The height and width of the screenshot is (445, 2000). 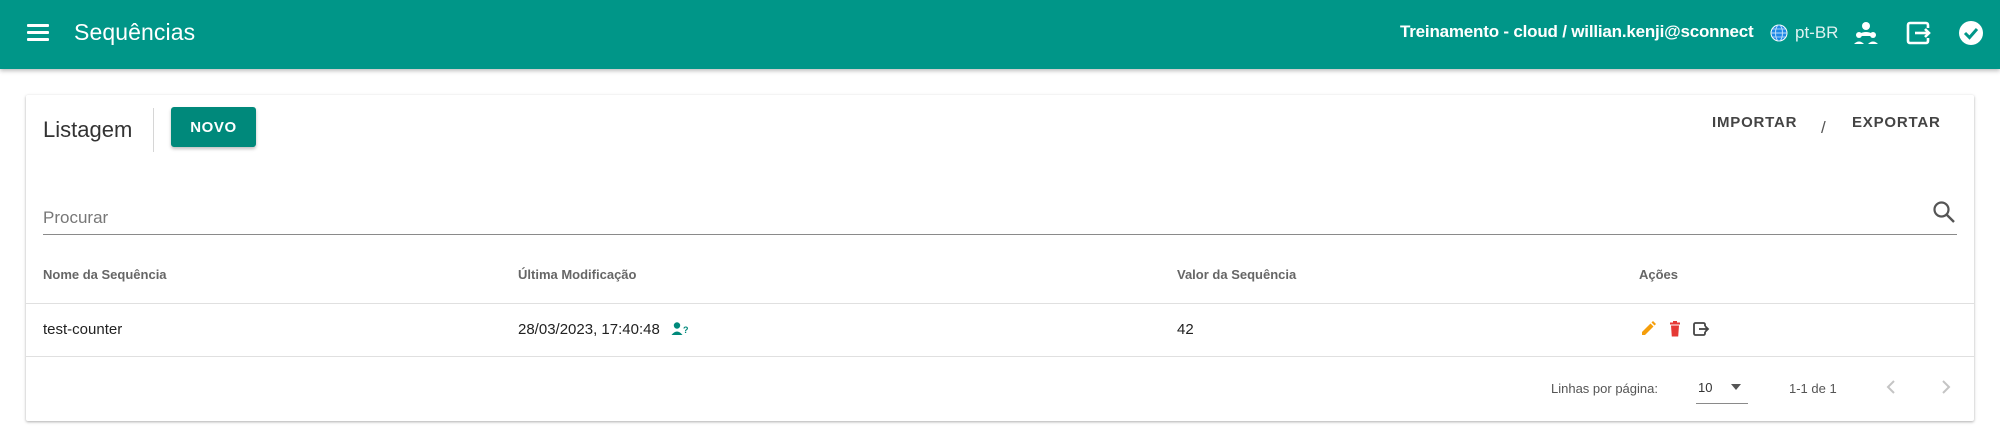 I want to click on column-header-modified: Última Modificação, so click(x=577, y=274).